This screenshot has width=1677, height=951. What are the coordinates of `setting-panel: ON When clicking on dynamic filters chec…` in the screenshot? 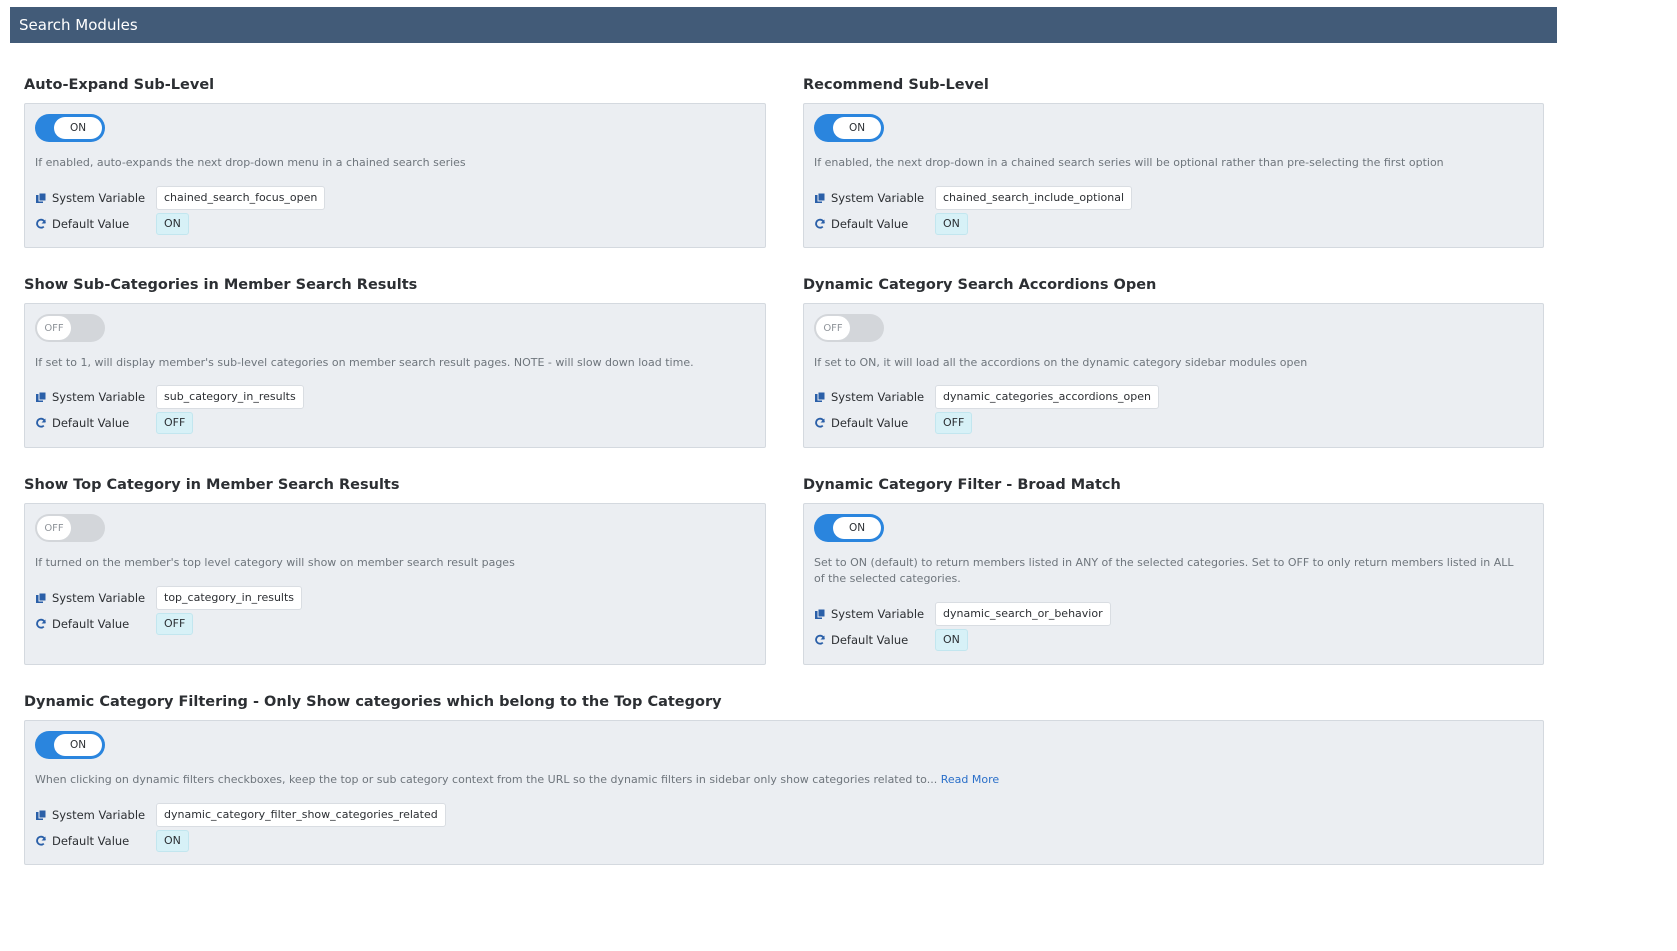 It's located at (784, 792).